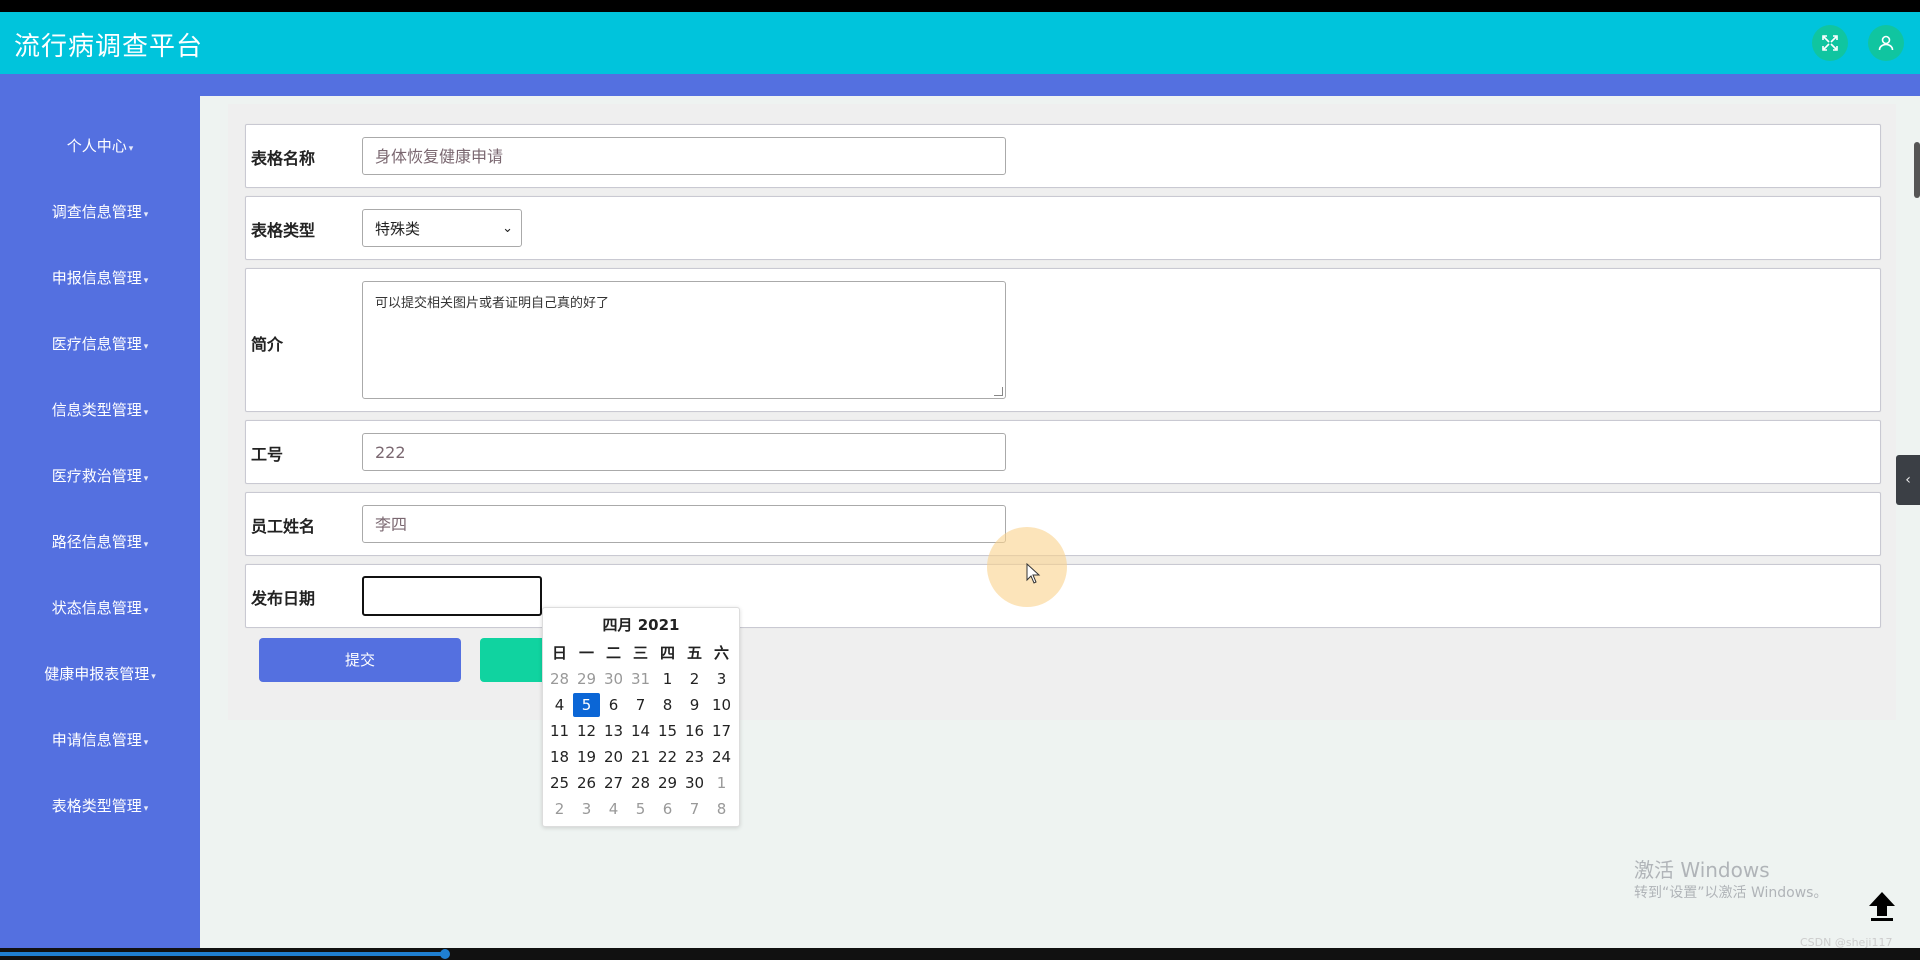 The width and height of the screenshot is (1920, 960). What do you see at coordinates (559, 653) in the screenshot?
I see `weekday-label: 日` at bounding box center [559, 653].